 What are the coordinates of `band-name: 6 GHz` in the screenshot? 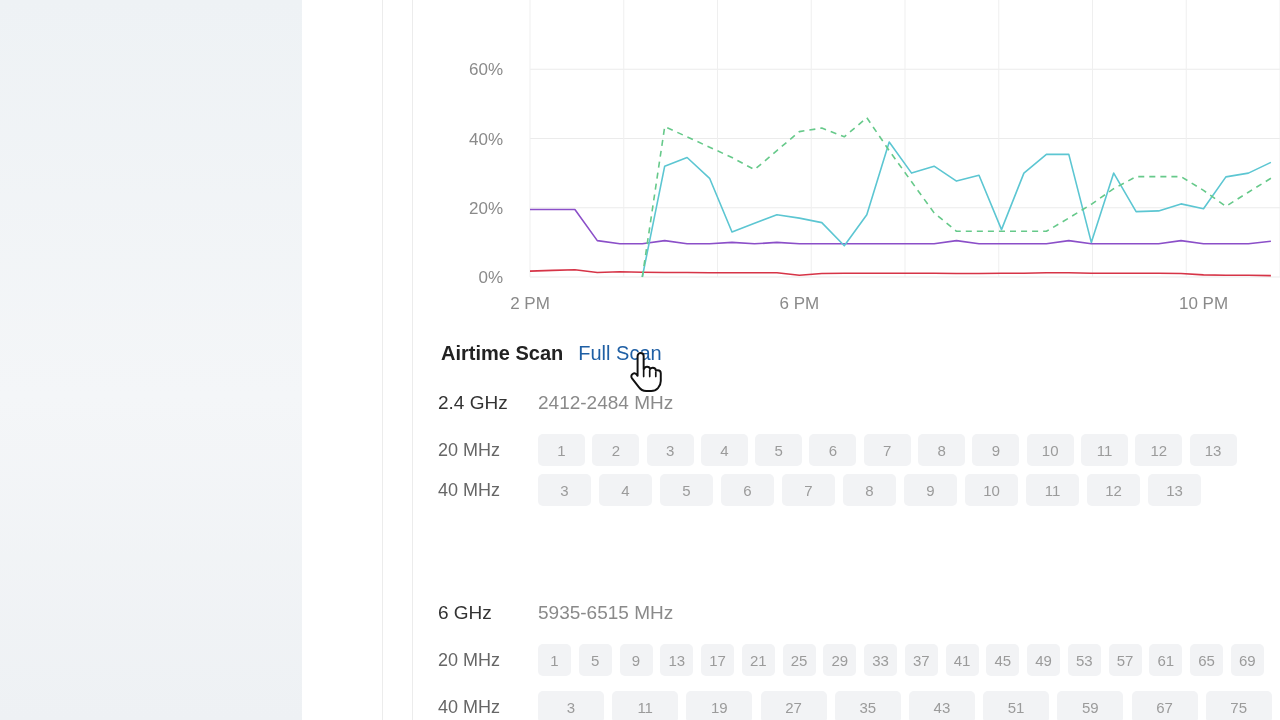 It's located at (465, 613).